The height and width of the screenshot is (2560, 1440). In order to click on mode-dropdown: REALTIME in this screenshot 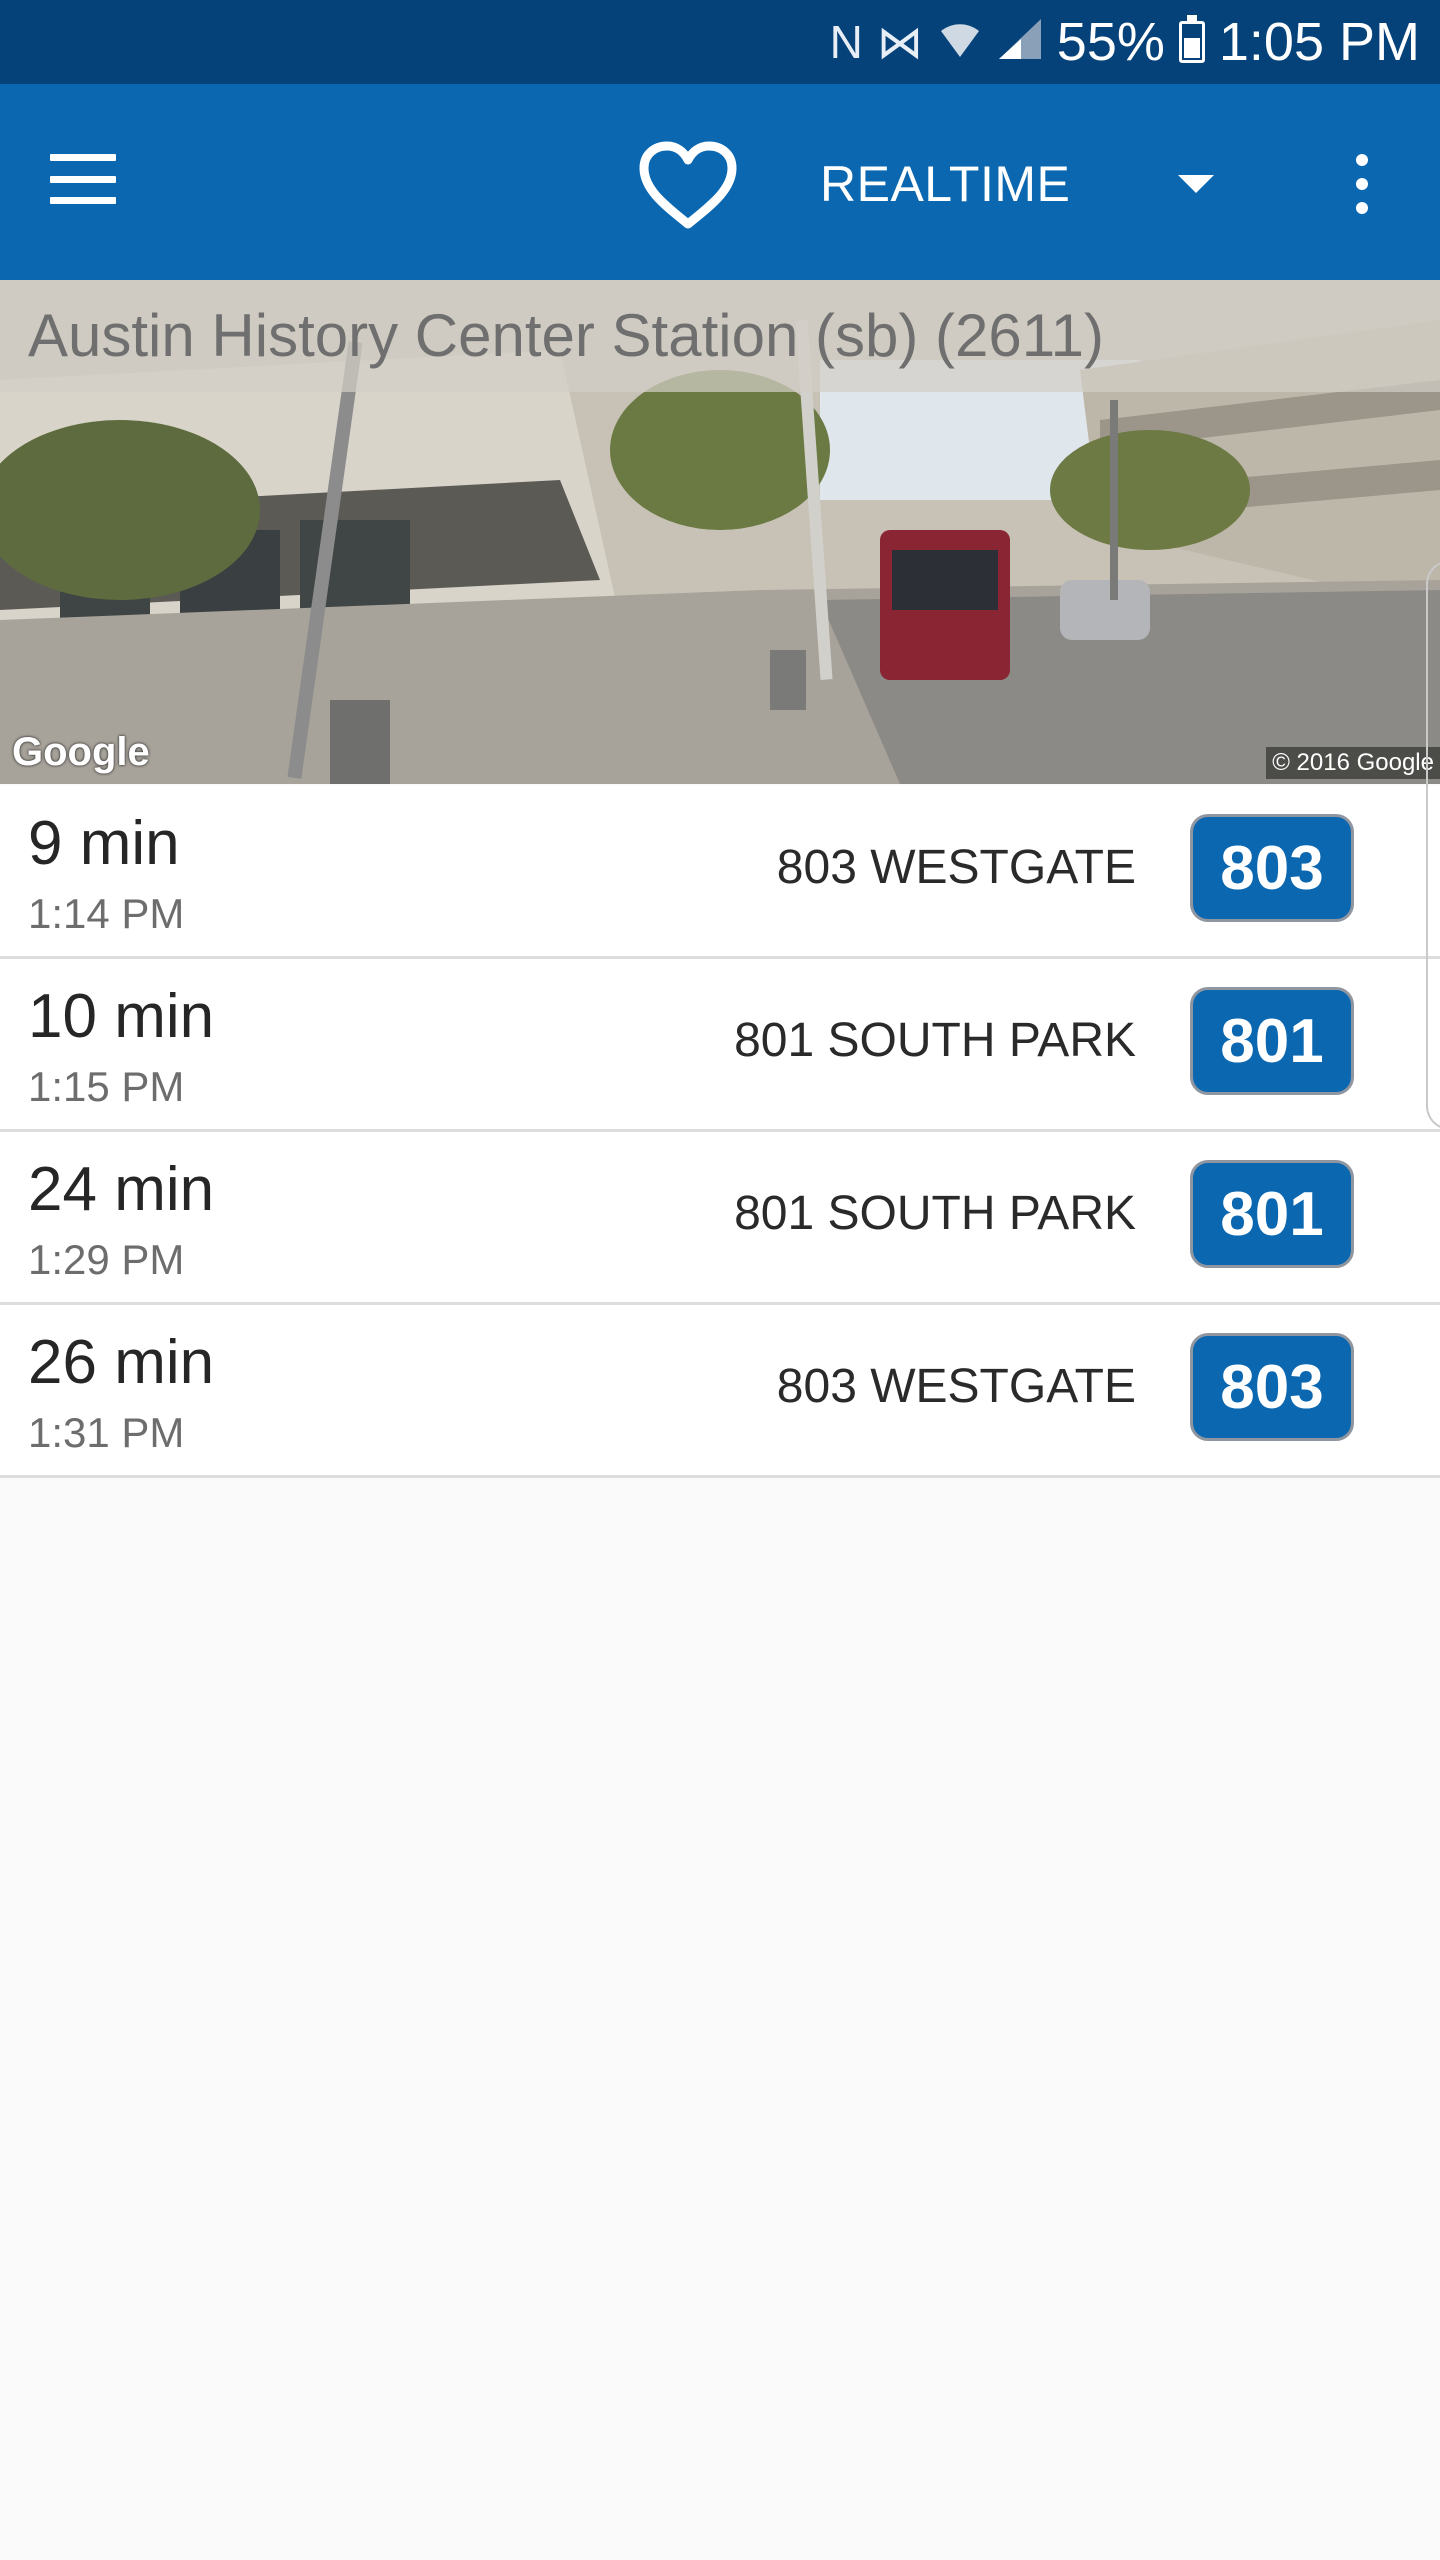, I will do `click(1035, 184)`.